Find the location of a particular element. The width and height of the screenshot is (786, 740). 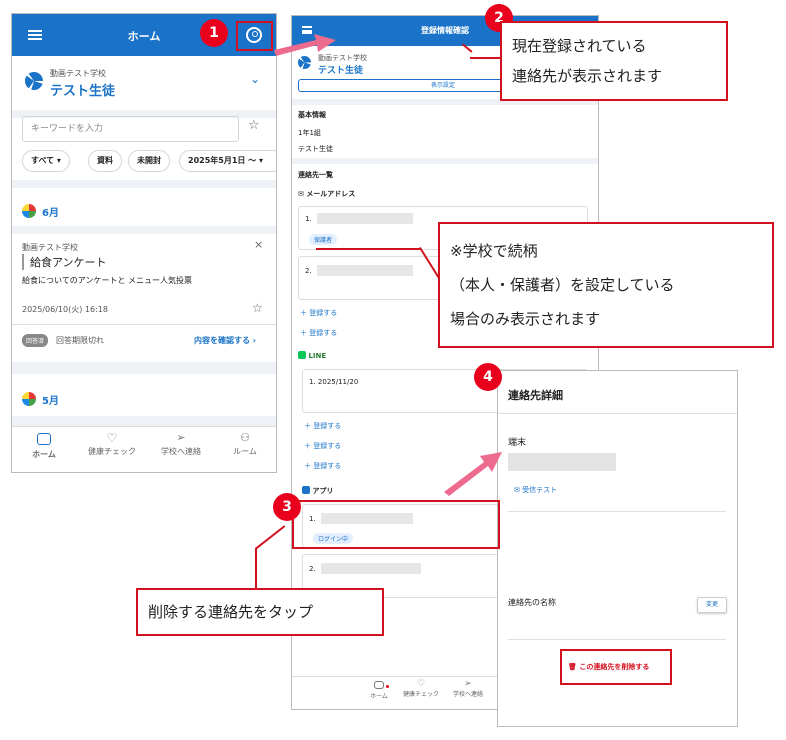

item-title: 給食アンケート is located at coordinates (64, 262).